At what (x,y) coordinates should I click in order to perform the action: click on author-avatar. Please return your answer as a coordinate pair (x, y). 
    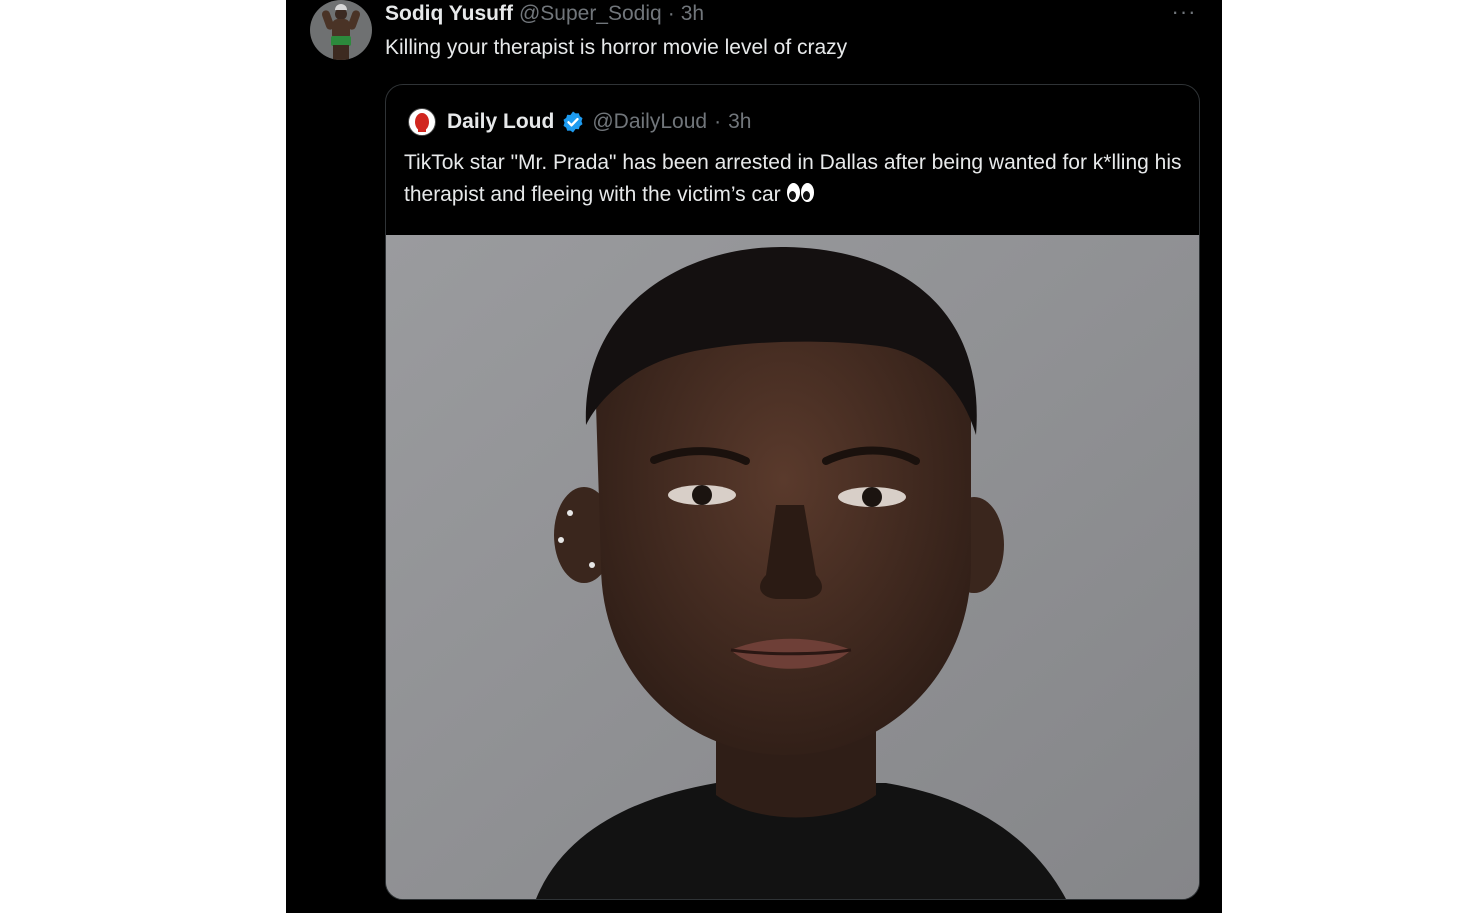
    Looking at the image, I should click on (341, 30).